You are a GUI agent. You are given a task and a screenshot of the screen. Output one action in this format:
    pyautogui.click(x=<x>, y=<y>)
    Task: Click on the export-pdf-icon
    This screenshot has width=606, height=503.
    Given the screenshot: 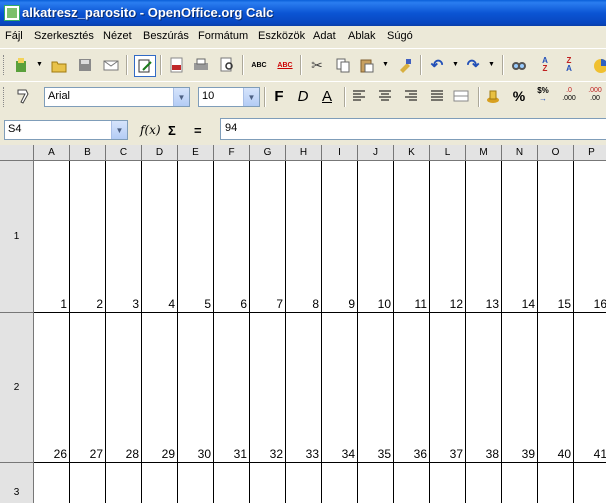 What is the action you would take?
    pyautogui.click(x=177, y=65)
    